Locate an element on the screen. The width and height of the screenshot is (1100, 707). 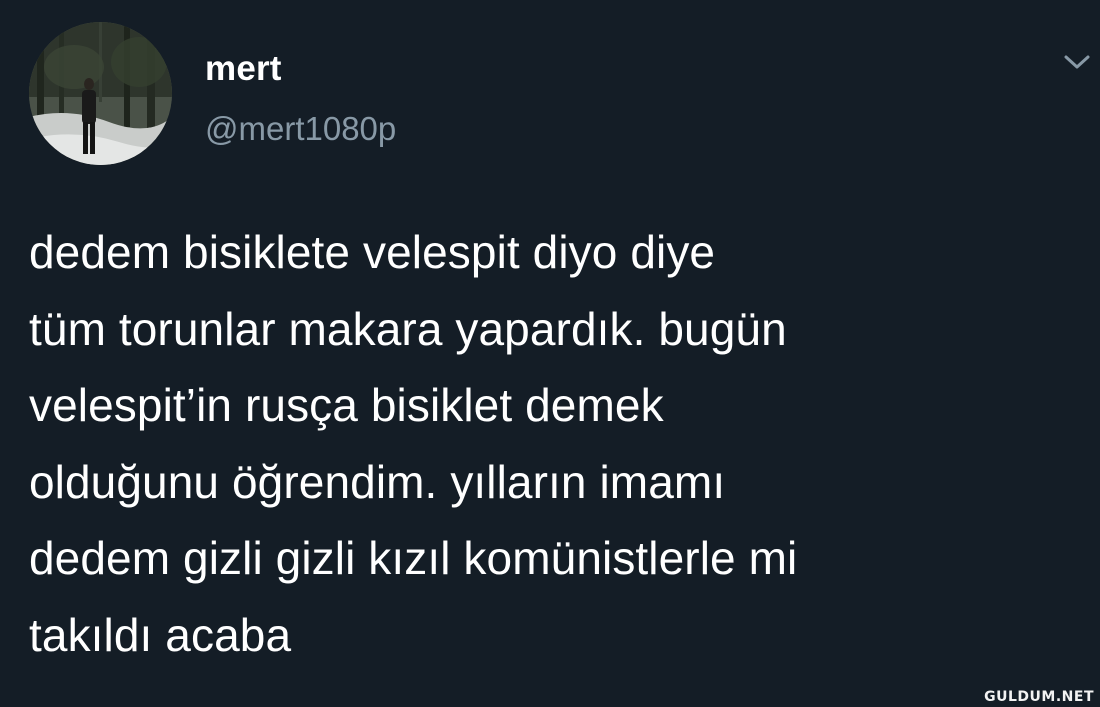
chevron-down-icon is located at coordinates (1077, 62).